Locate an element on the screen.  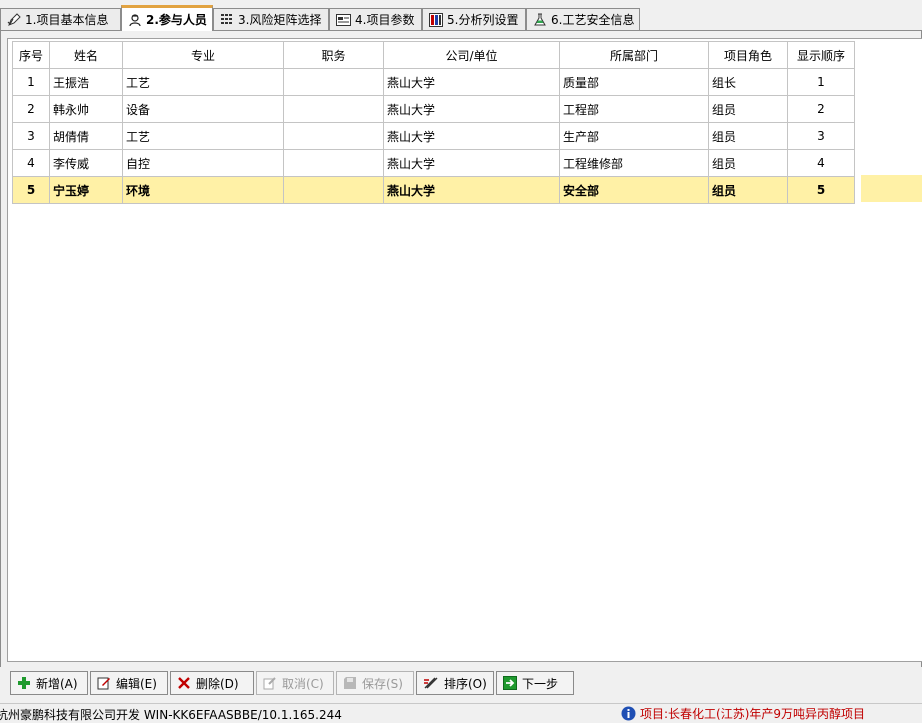
cell-department: 质量部 is located at coordinates (634, 82).